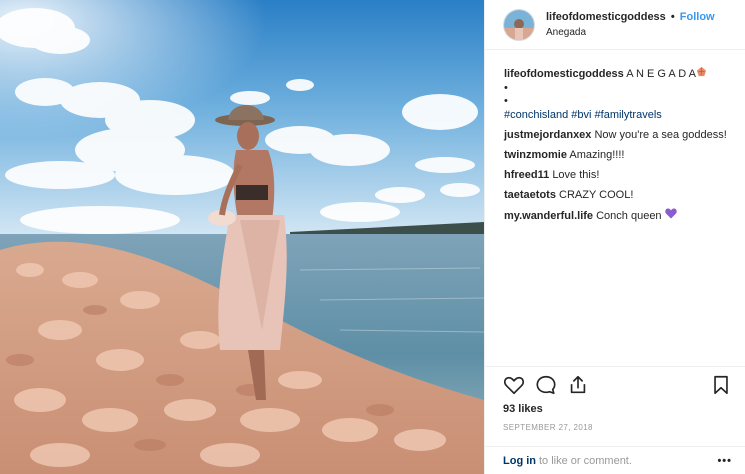 The image size is (745, 474). Describe the element at coordinates (629, 216) in the screenshot. I see `comment-text: Conch queen` at that location.